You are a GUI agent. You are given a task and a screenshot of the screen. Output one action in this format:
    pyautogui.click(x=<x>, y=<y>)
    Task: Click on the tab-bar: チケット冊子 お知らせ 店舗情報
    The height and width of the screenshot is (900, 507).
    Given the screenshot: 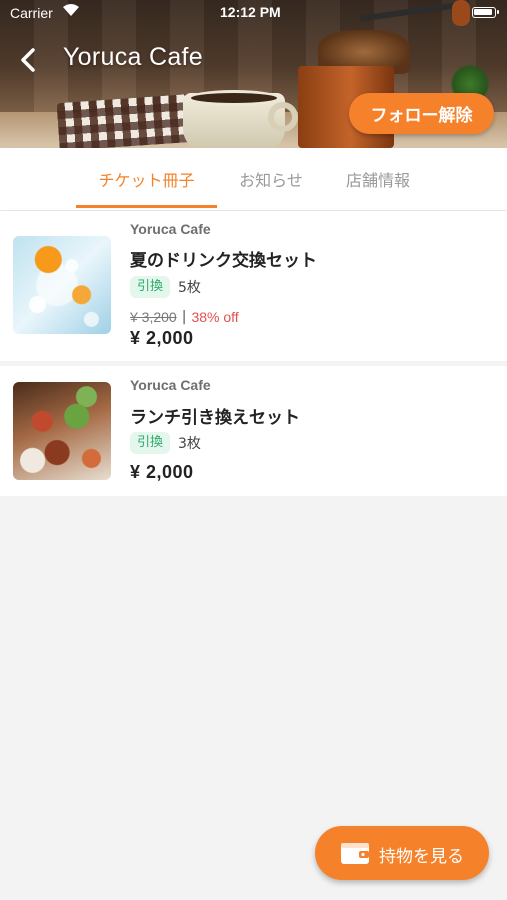 What is the action you would take?
    pyautogui.click(x=253, y=179)
    